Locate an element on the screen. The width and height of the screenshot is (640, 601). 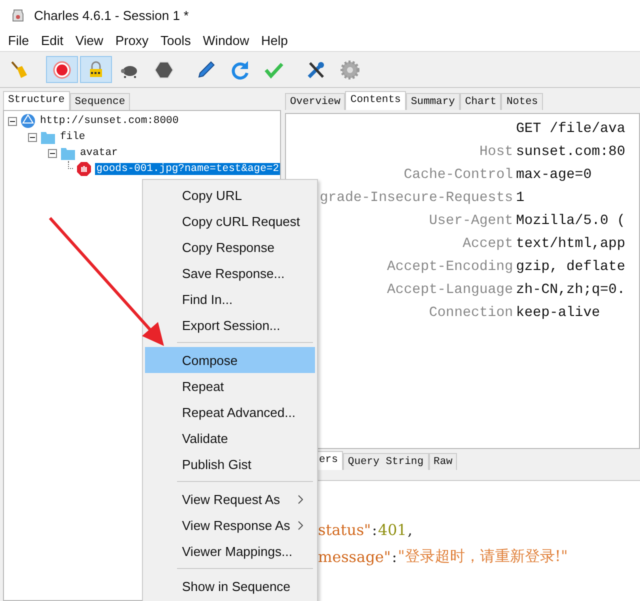
tab: Raw is located at coordinates (443, 461).